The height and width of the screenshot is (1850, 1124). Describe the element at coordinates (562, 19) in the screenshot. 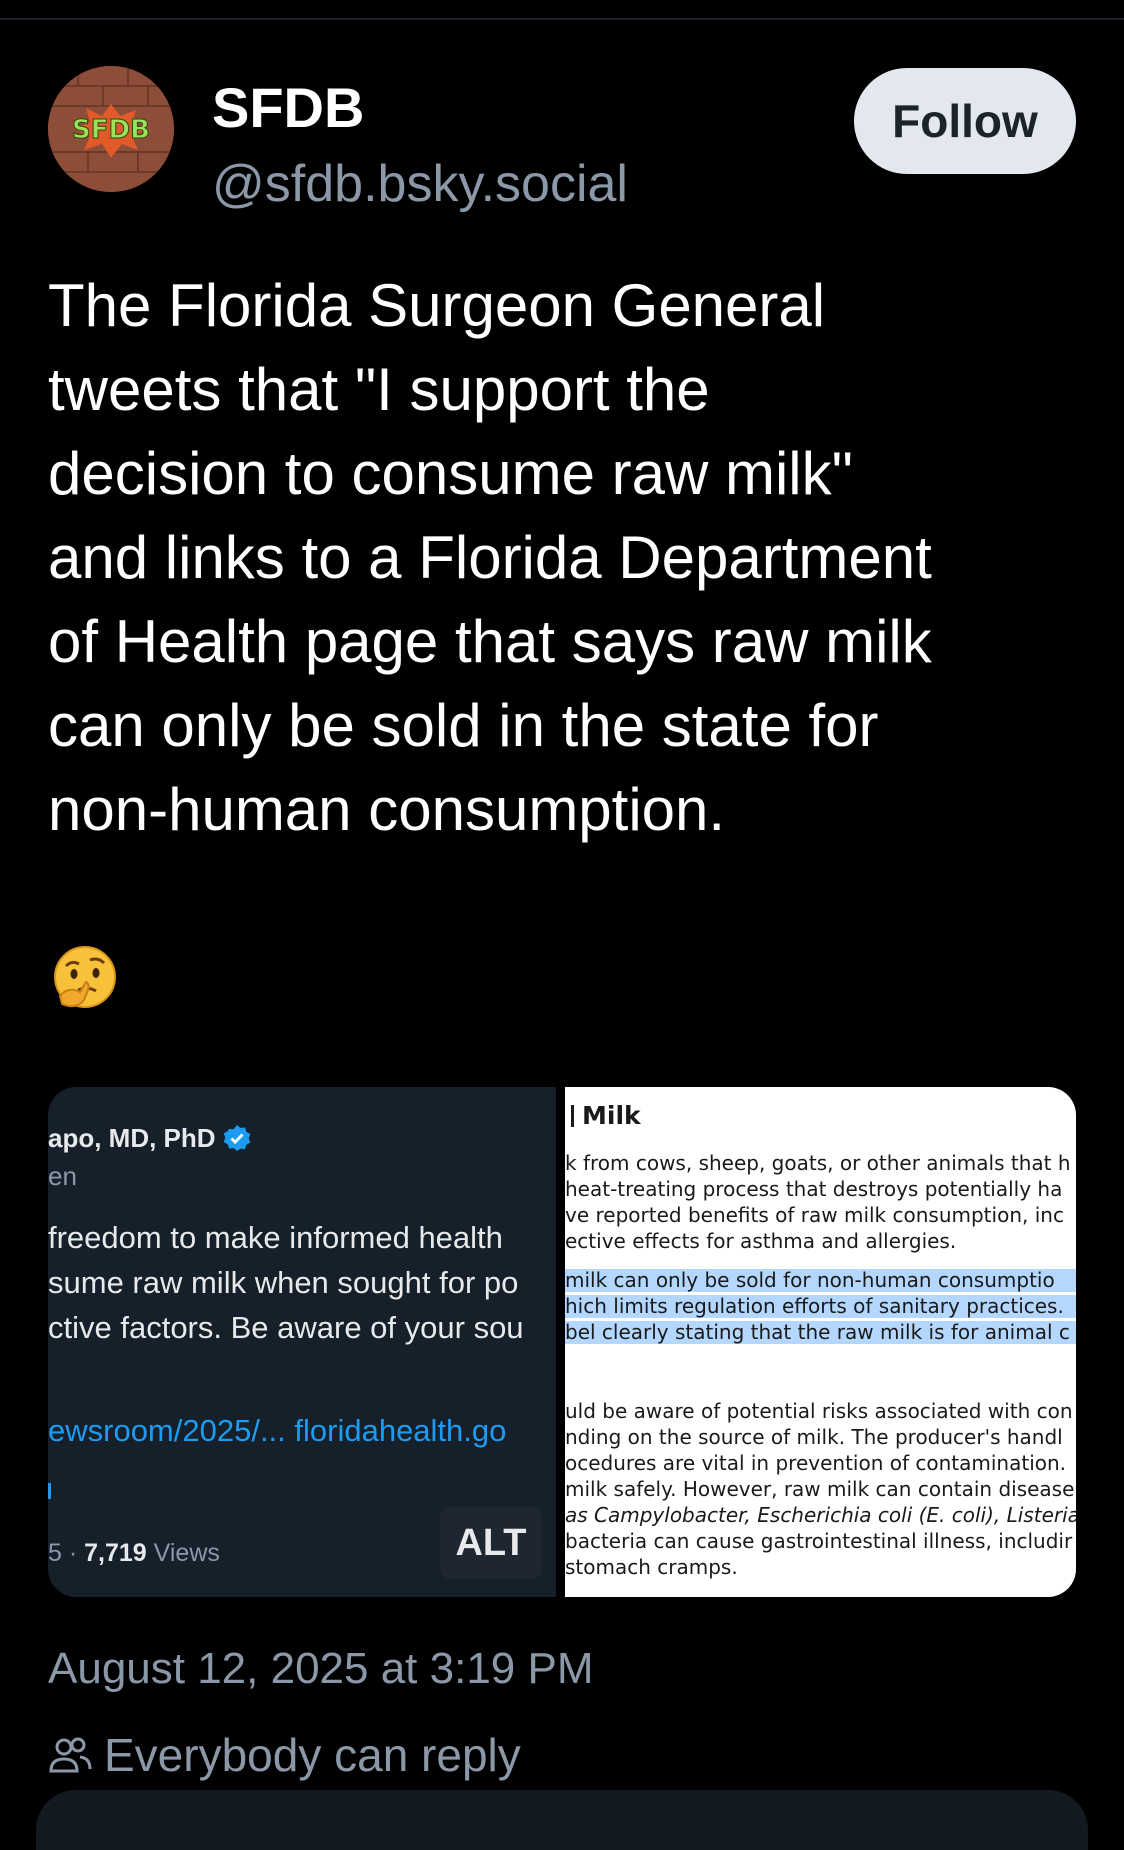

I see `top-divider` at that location.